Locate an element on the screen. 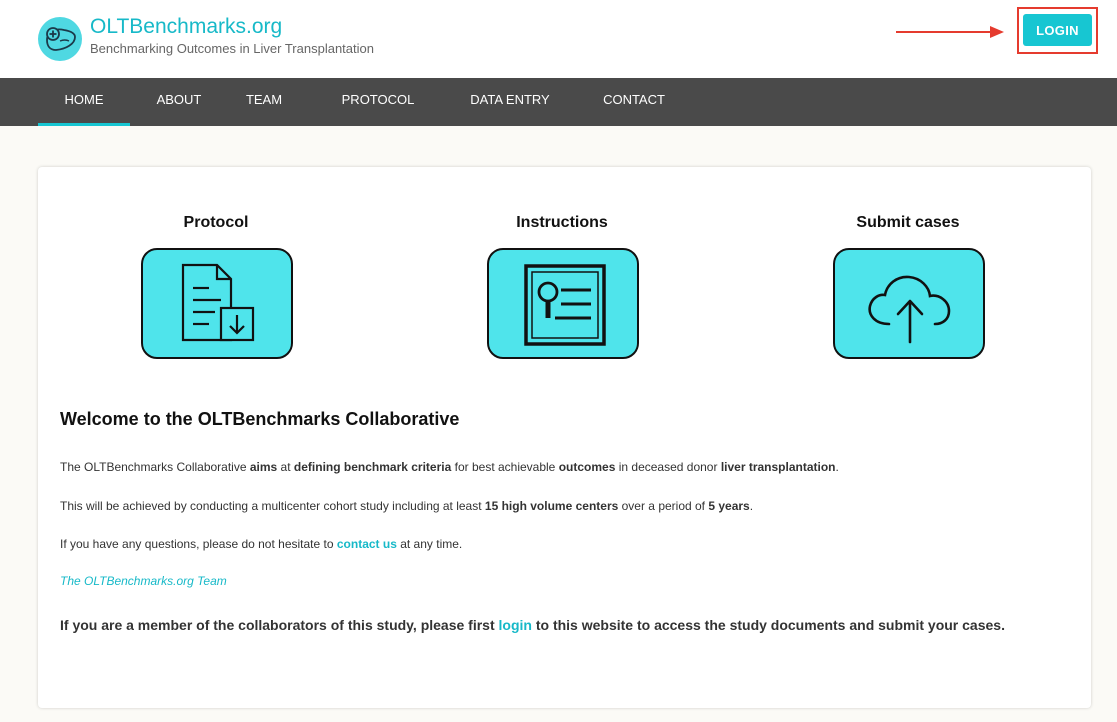  nav-item-team: TEAM is located at coordinates (264, 102).